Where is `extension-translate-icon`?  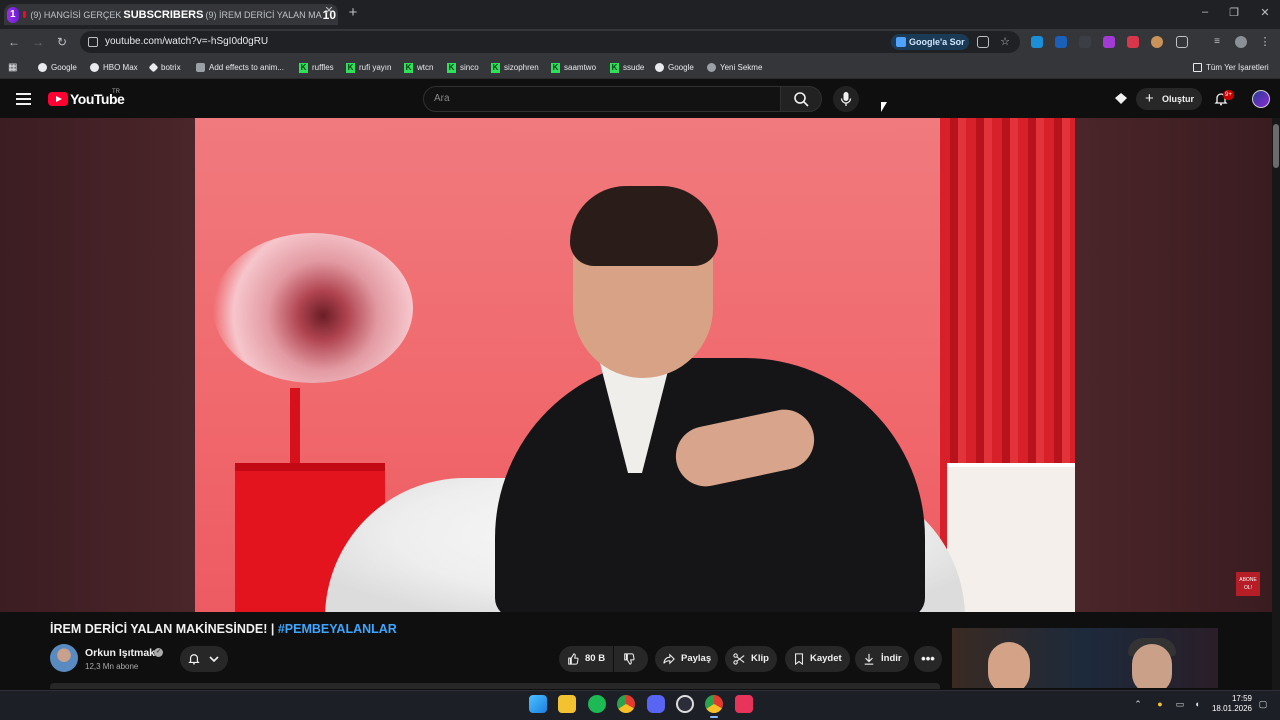
extension-translate-icon is located at coordinates (1037, 42).